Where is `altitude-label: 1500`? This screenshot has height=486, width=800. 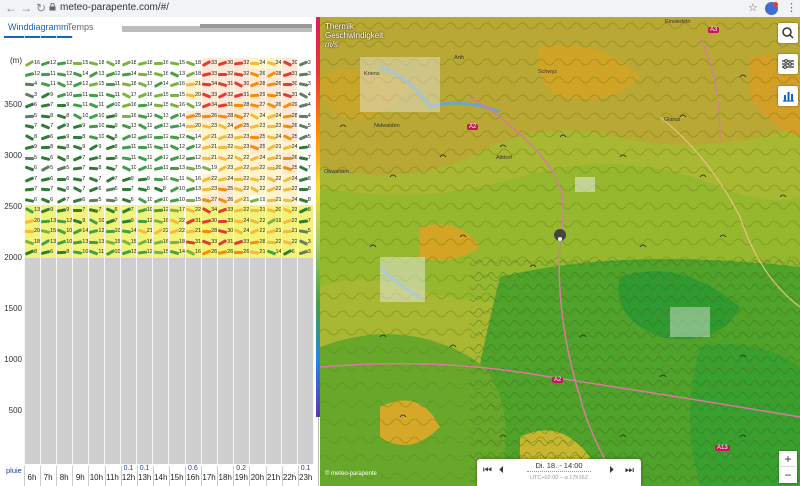
altitude-label: 1500 is located at coordinates (13, 308).